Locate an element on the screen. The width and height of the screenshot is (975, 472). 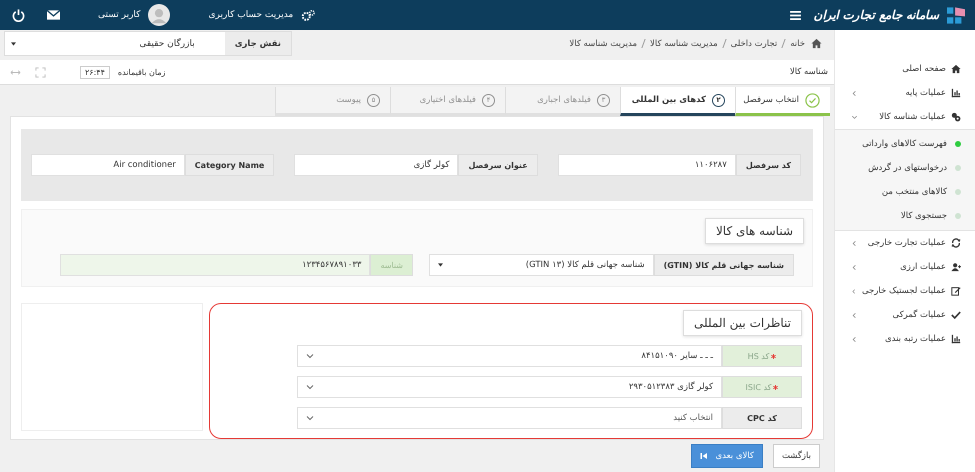
sidebar-item: عملیات رتبه بندی is located at coordinates (905, 339).